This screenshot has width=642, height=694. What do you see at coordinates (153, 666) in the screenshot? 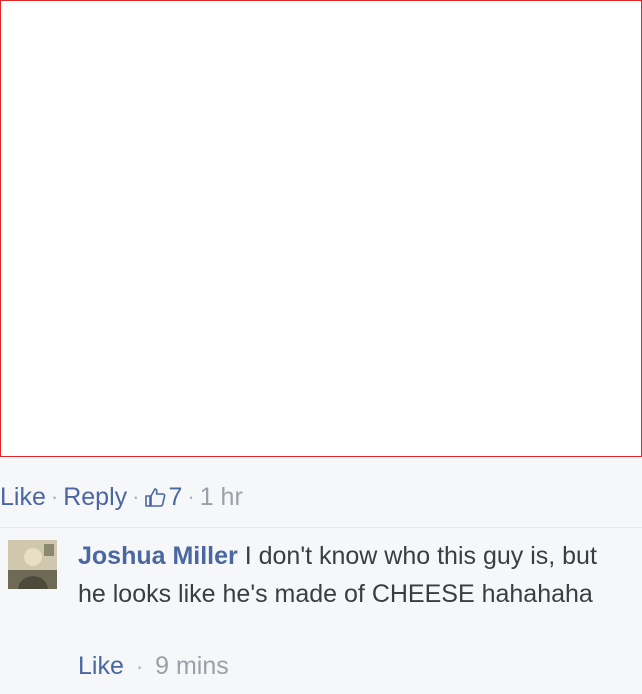
I see `reply-actions: Like · 9 mins` at bounding box center [153, 666].